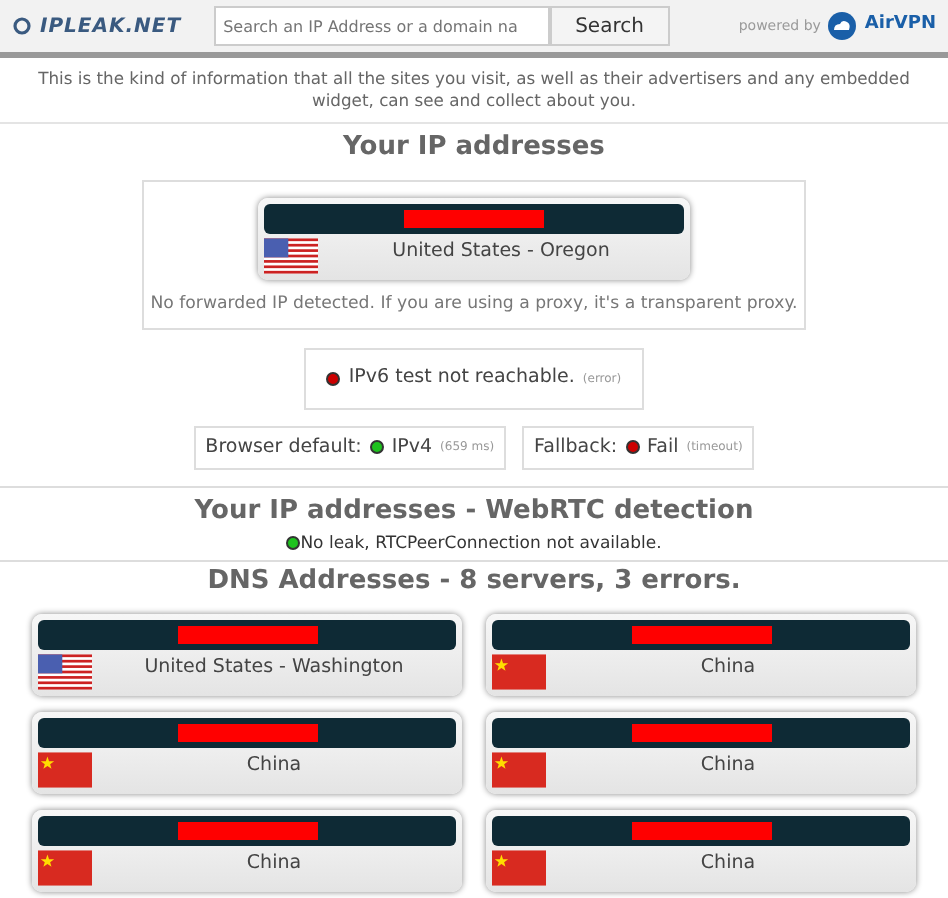 The image size is (948, 898). I want to click on cloud-logo-icon, so click(842, 26).